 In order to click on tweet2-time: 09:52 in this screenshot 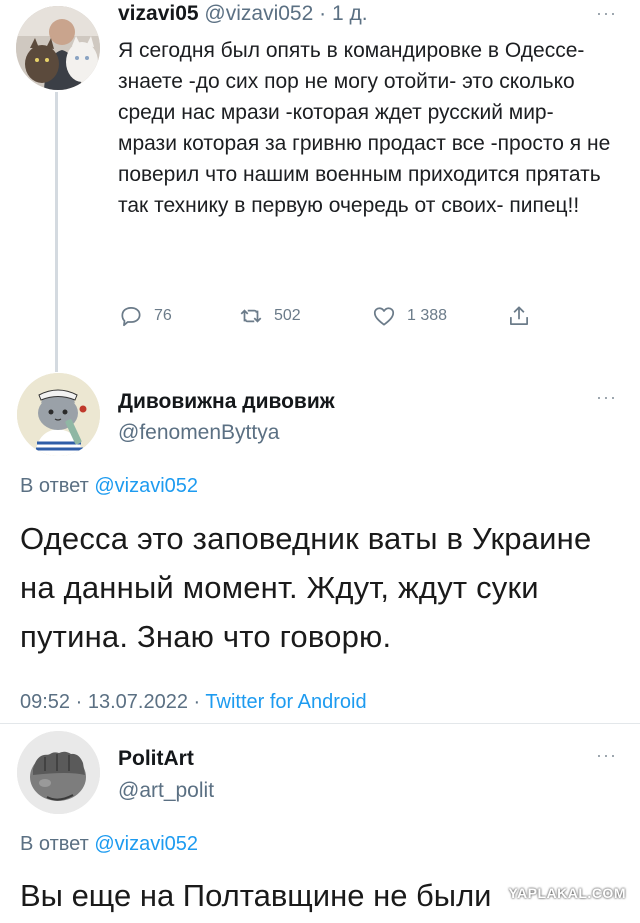, I will do `click(45, 702)`.